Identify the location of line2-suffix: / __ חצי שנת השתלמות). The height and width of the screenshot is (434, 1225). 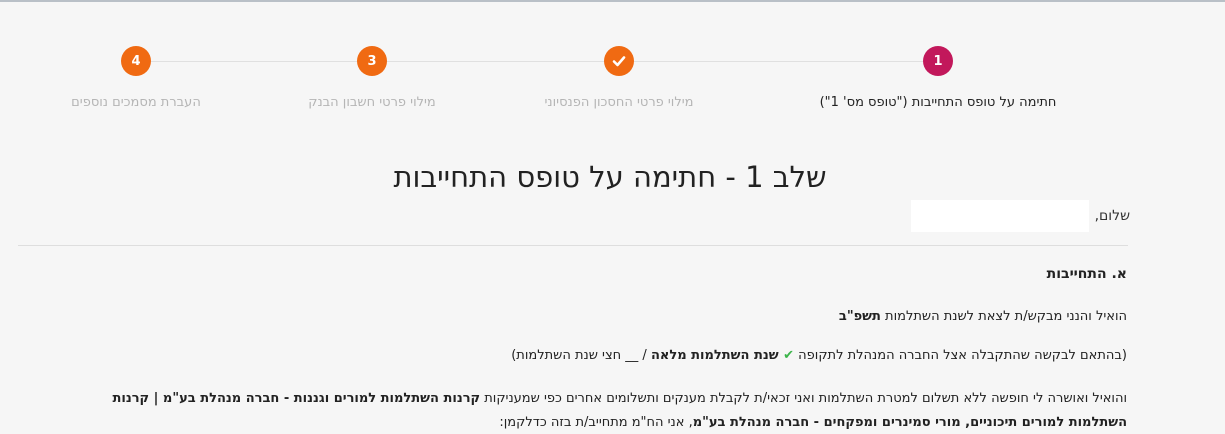
(581, 355).